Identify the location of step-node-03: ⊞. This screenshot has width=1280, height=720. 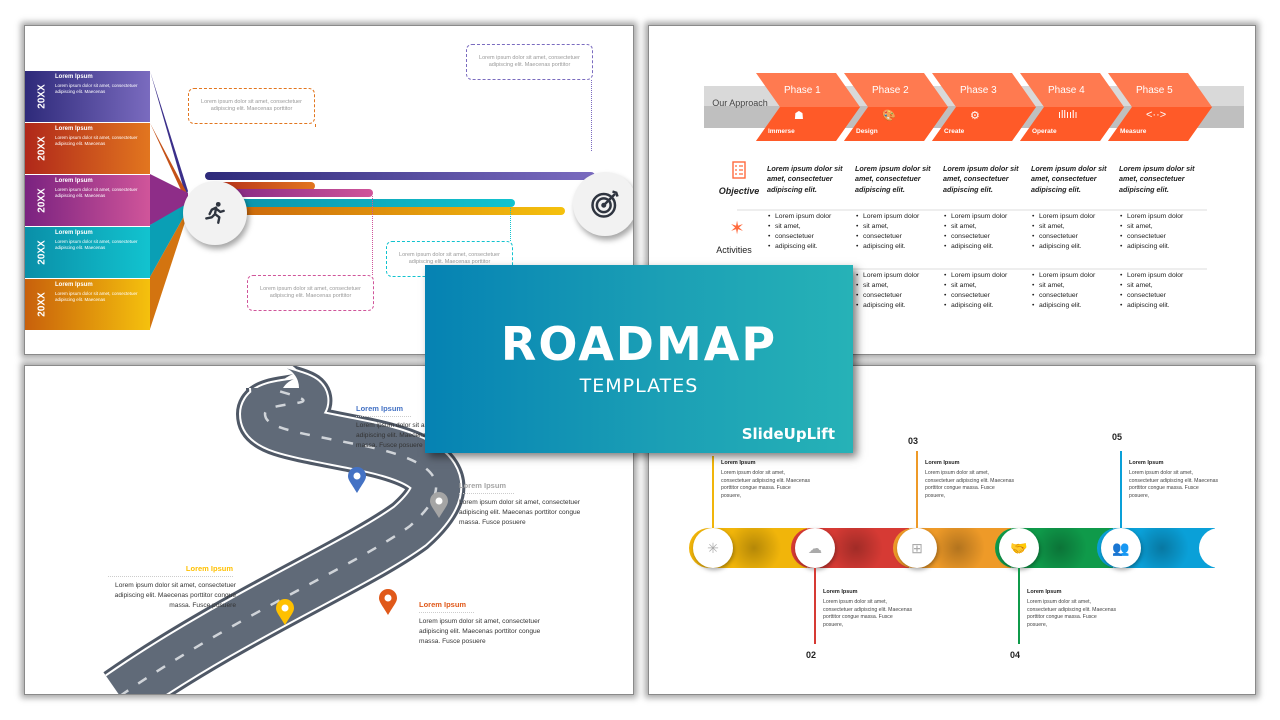
(917, 548).